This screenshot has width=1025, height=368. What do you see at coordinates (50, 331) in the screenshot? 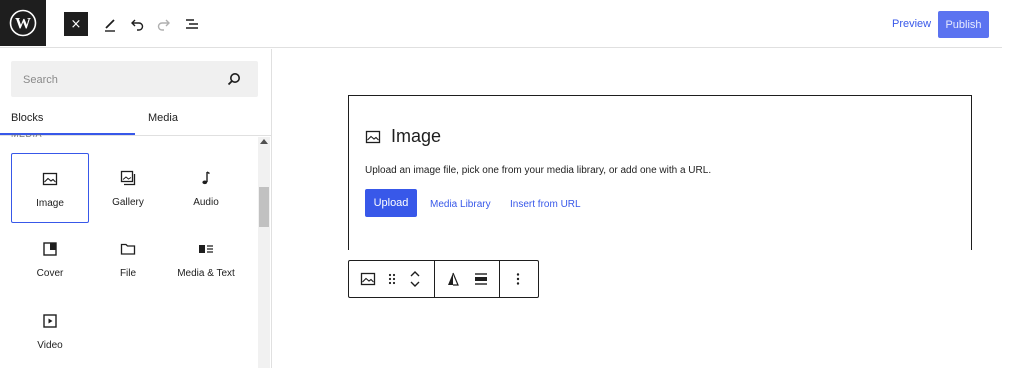
I see `block-item-video: Video` at bounding box center [50, 331].